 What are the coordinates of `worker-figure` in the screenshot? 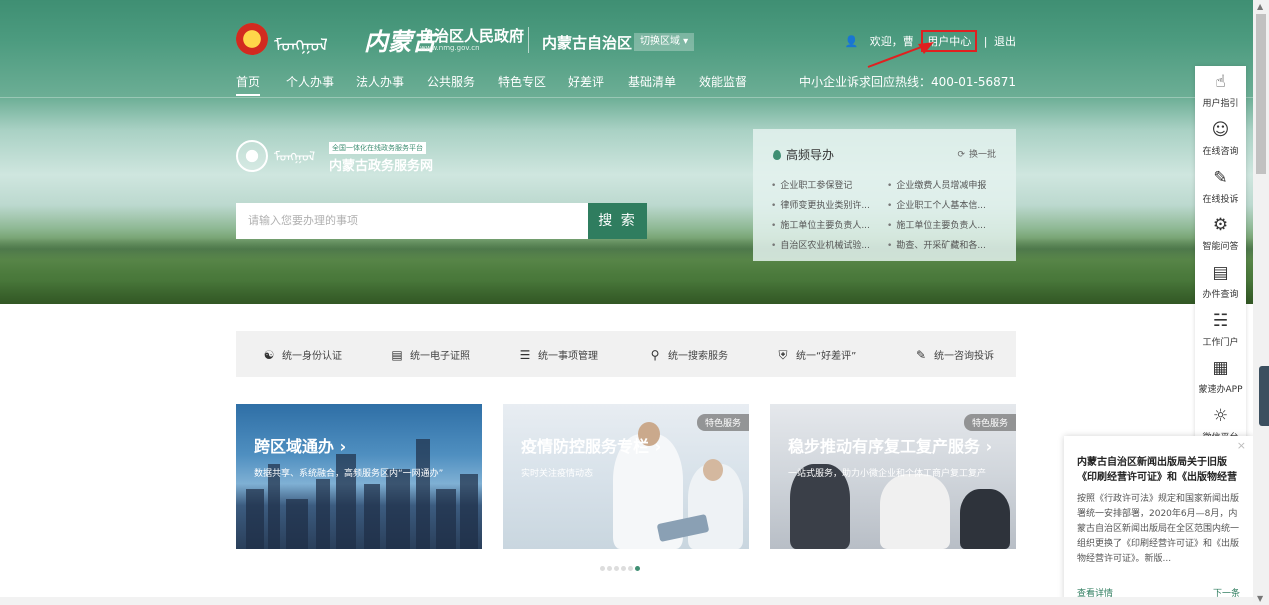 It's located at (915, 511).